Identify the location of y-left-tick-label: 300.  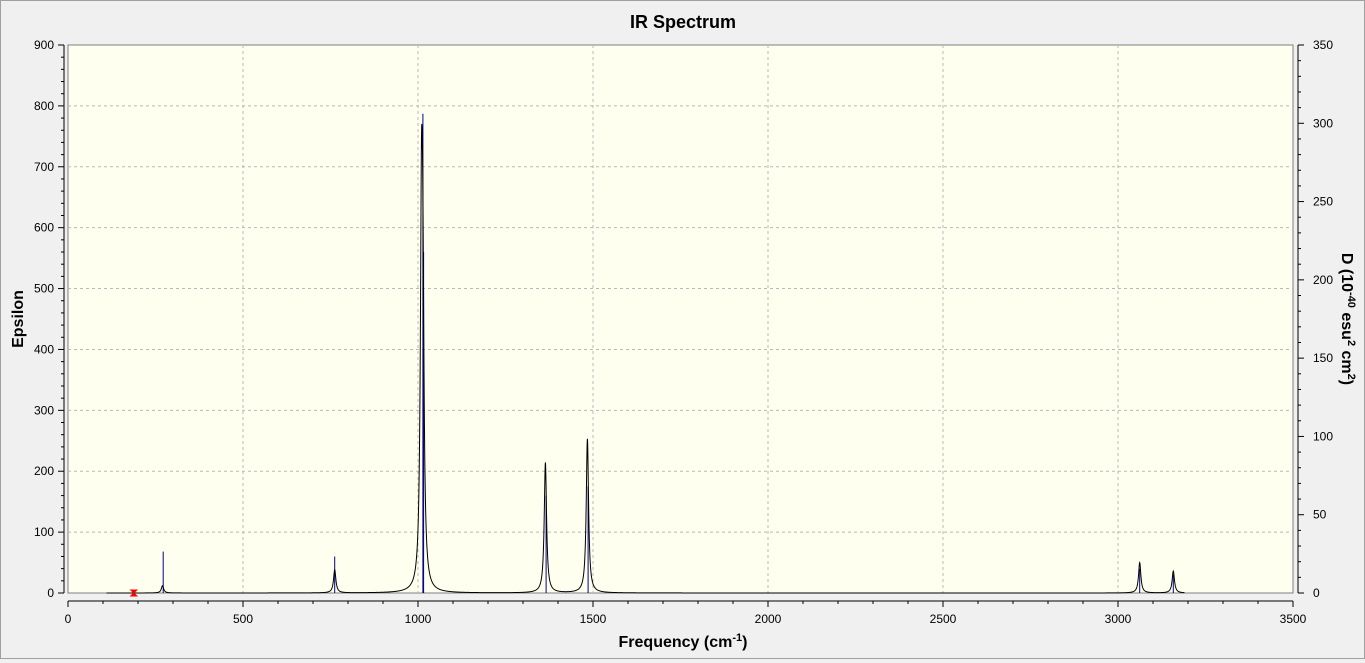
(44, 410).